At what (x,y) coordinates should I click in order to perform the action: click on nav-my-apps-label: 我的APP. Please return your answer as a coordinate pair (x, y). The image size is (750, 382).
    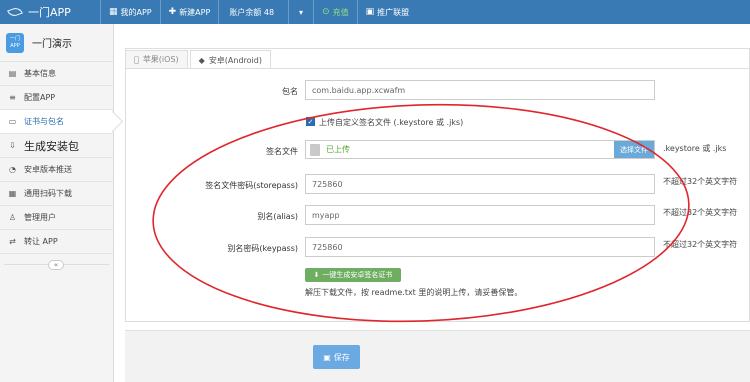
    Looking at the image, I should click on (136, 12).